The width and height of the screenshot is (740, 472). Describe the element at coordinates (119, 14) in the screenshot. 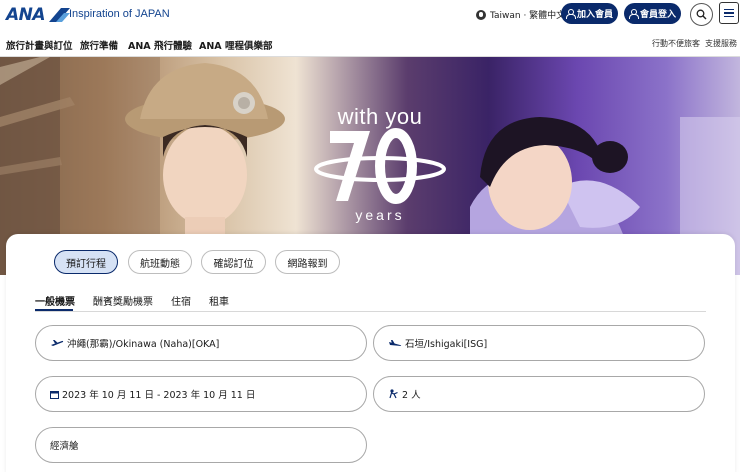

I see `brand-tagline: Inspiration of JAPAN` at that location.